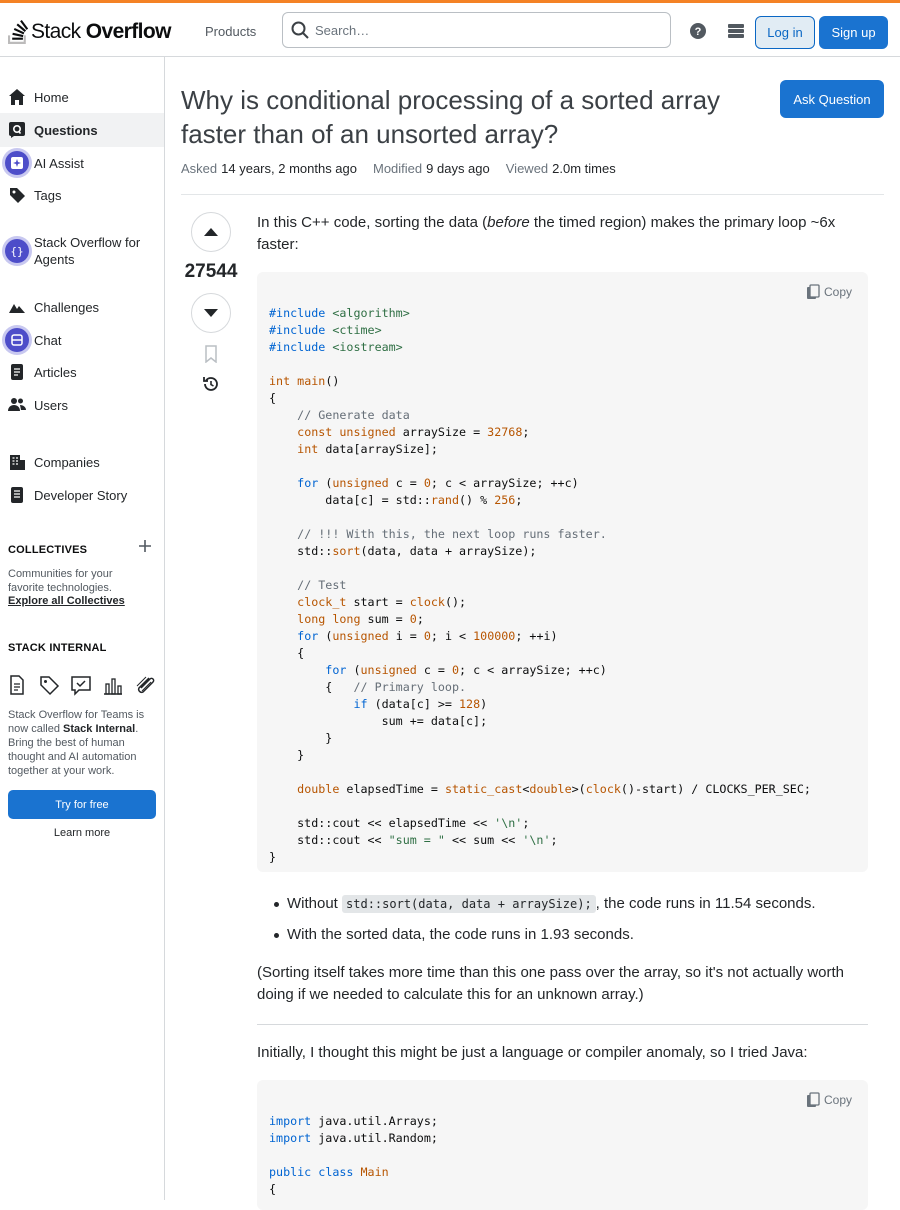 The height and width of the screenshot is (1210, 900). I want to click on developer-story-icon, so click(17, 495).